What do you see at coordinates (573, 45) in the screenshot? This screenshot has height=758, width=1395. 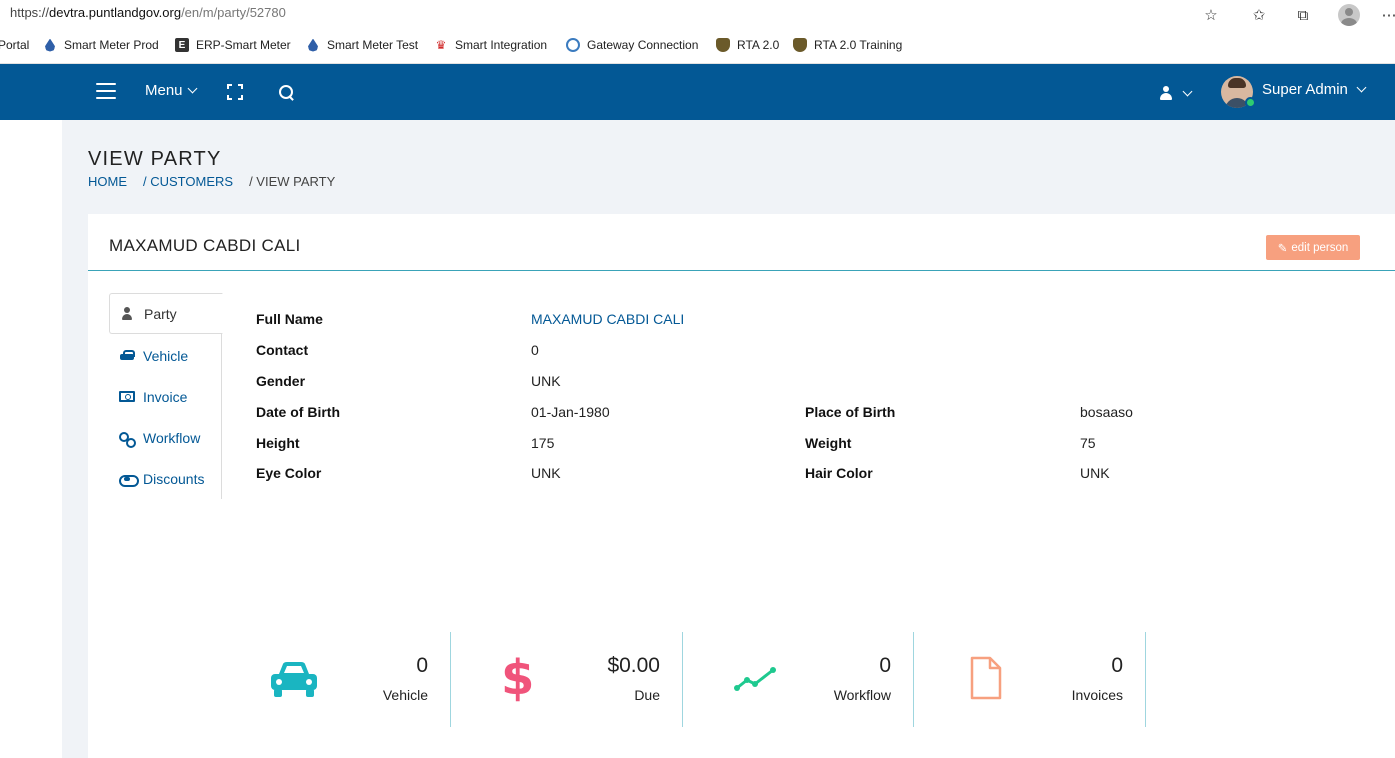 I see `gateway-icon` at bounding box center [573, 45].